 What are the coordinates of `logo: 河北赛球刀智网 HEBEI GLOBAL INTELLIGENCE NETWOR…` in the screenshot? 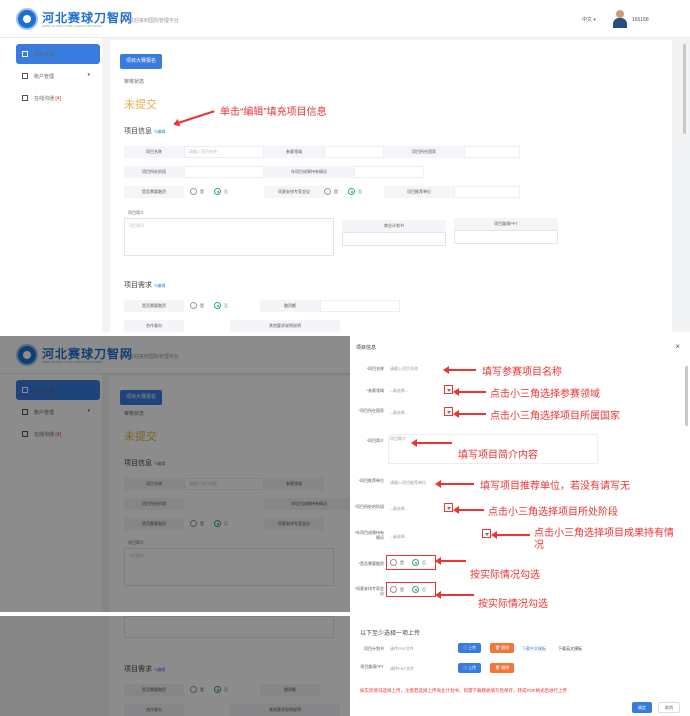 It's located at (74, 20).